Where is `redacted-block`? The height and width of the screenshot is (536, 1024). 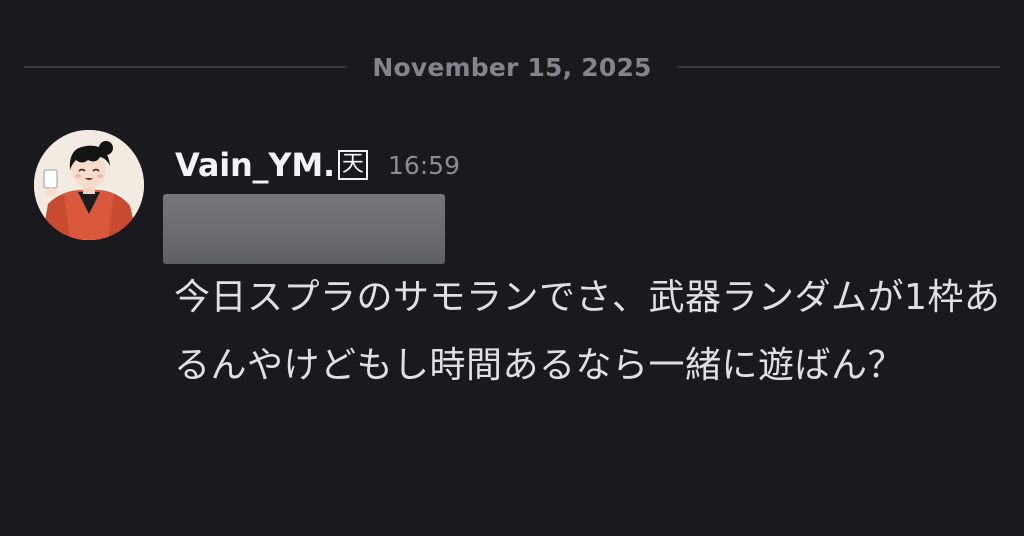 redacted-block is located at coordinates (304, 229).